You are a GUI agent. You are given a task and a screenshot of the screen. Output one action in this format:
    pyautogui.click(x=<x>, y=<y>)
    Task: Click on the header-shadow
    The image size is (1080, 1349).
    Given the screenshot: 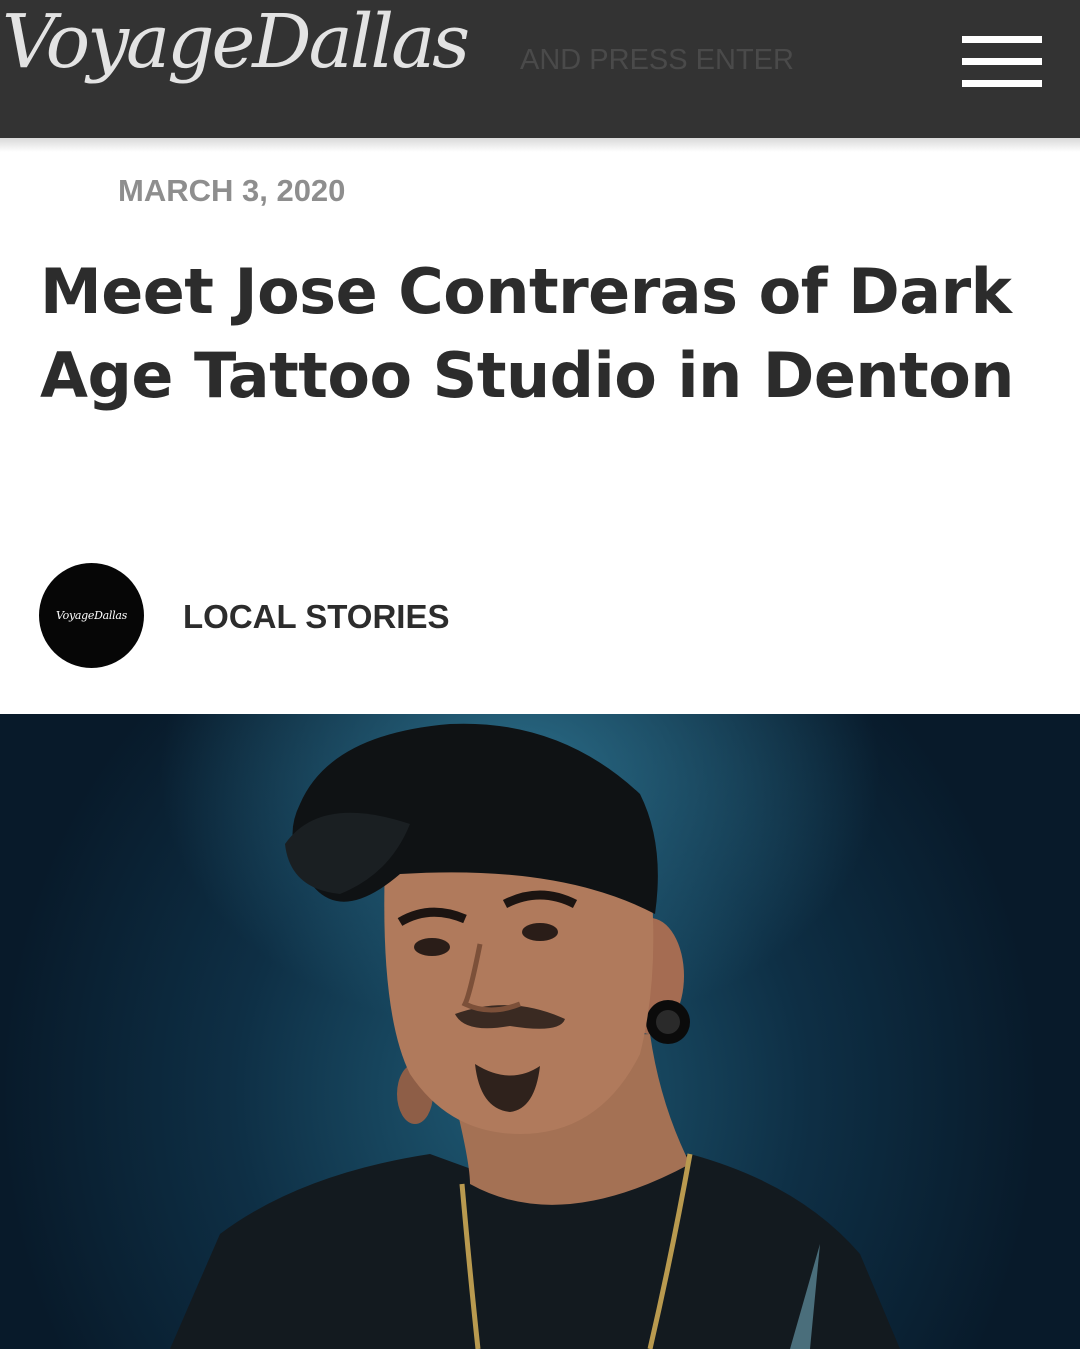 What is the action you would take?
    pyautogui.click(x=540, y=145)
    